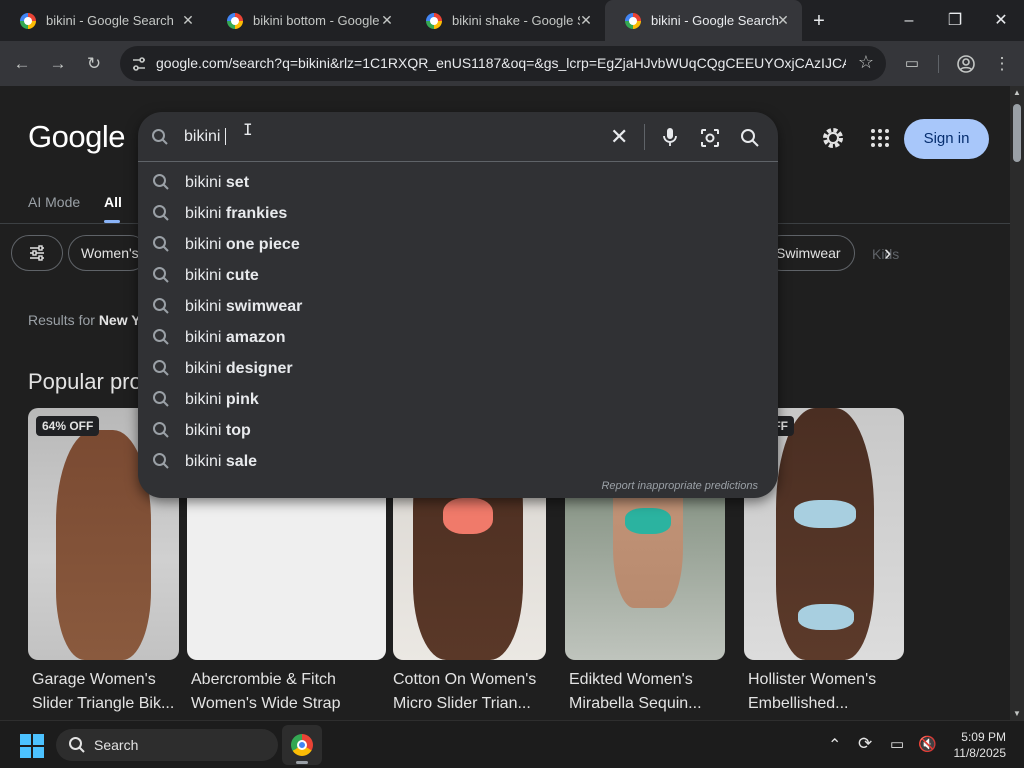 This screenshot has height=768, width=1024. What do you see at coordinates (458, 306) in the screenshot?
I see `suggestion-item: bikini swimwear` at bounding box center [458, 306].